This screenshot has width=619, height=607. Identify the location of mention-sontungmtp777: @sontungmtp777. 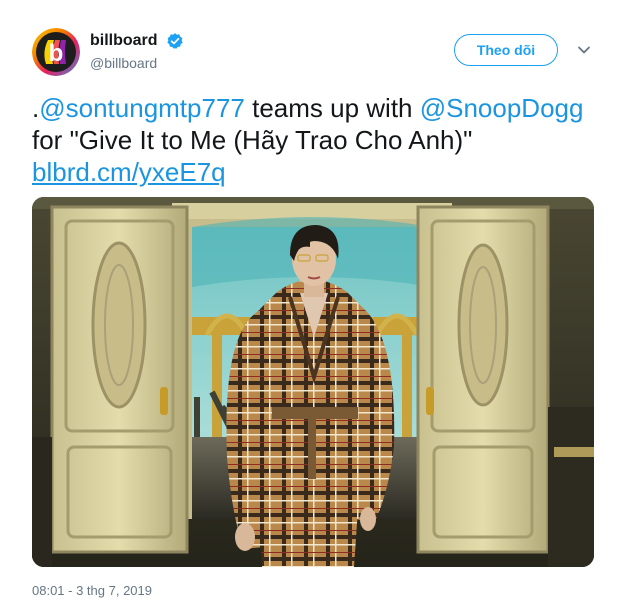
(142, 108).